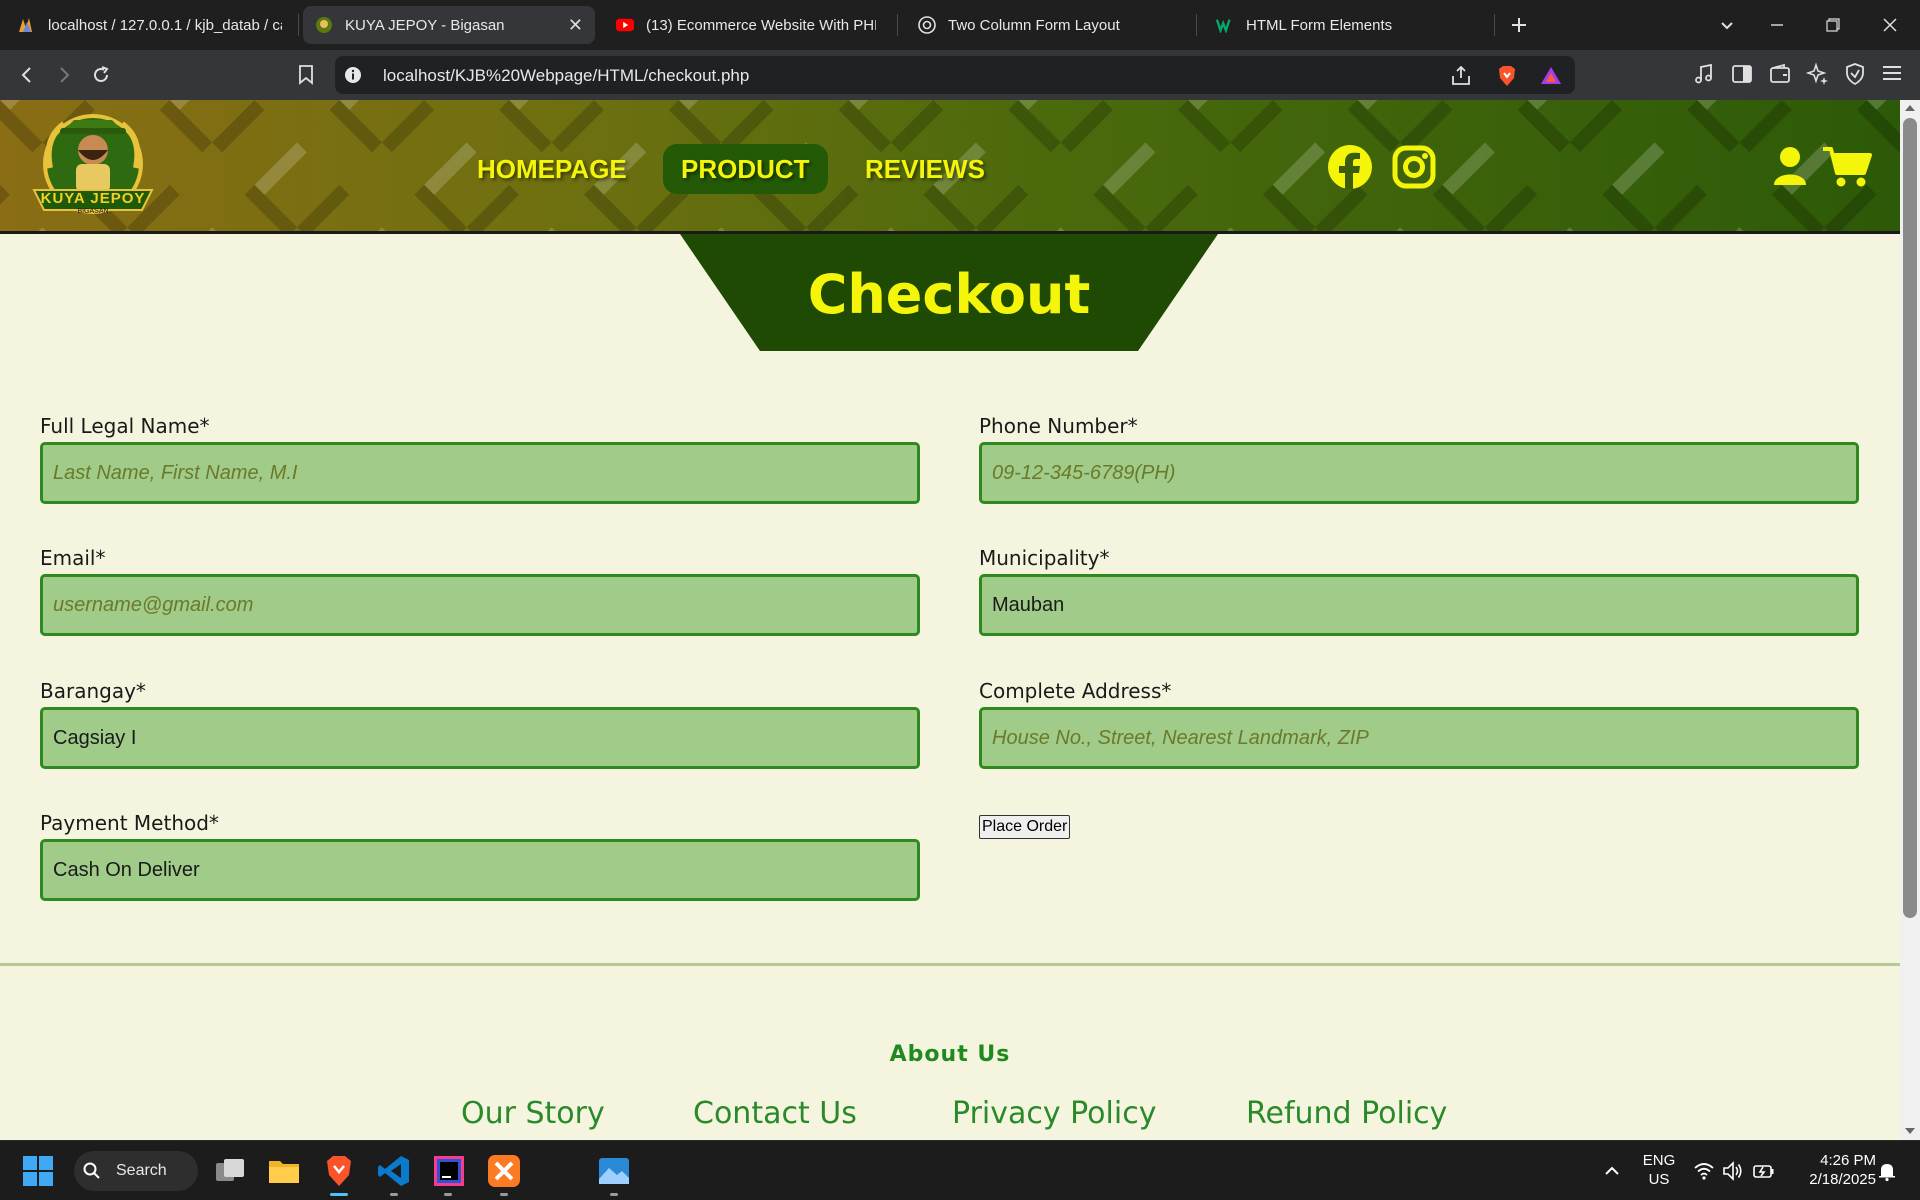  What do you see at coordinates (101, 75) in the screenshot?
I see `reload-icon` at bounding box center [101, 75].